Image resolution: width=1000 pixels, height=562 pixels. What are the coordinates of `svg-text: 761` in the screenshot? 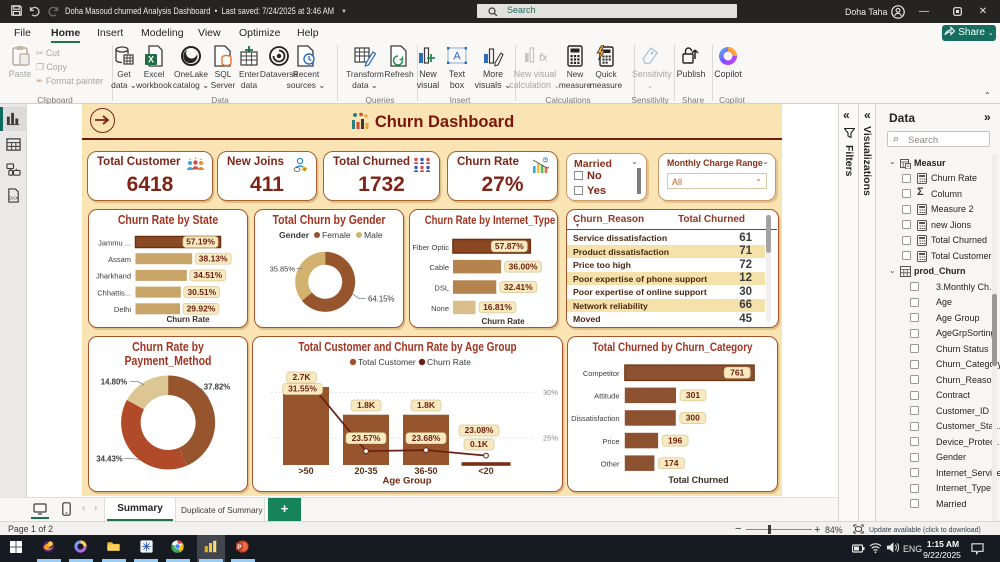 It's located at (737, 372).